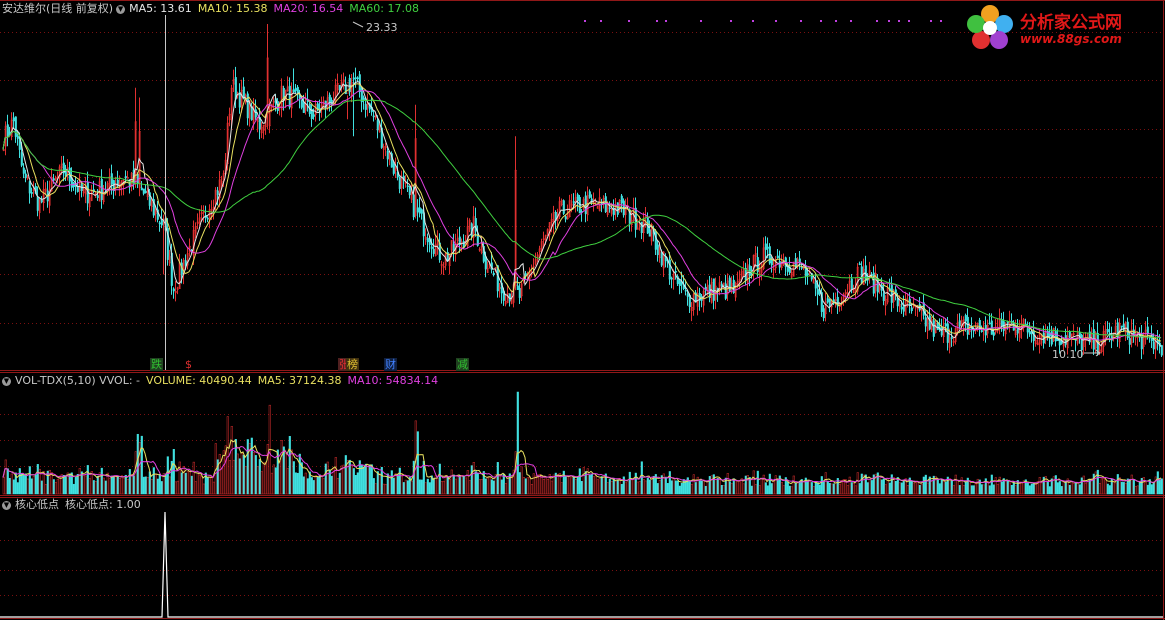 This screenshot has width=1165, height=620. Describe the element at coordinates (188, 364) in the screenshot. I see `event-marker: $` at that location.